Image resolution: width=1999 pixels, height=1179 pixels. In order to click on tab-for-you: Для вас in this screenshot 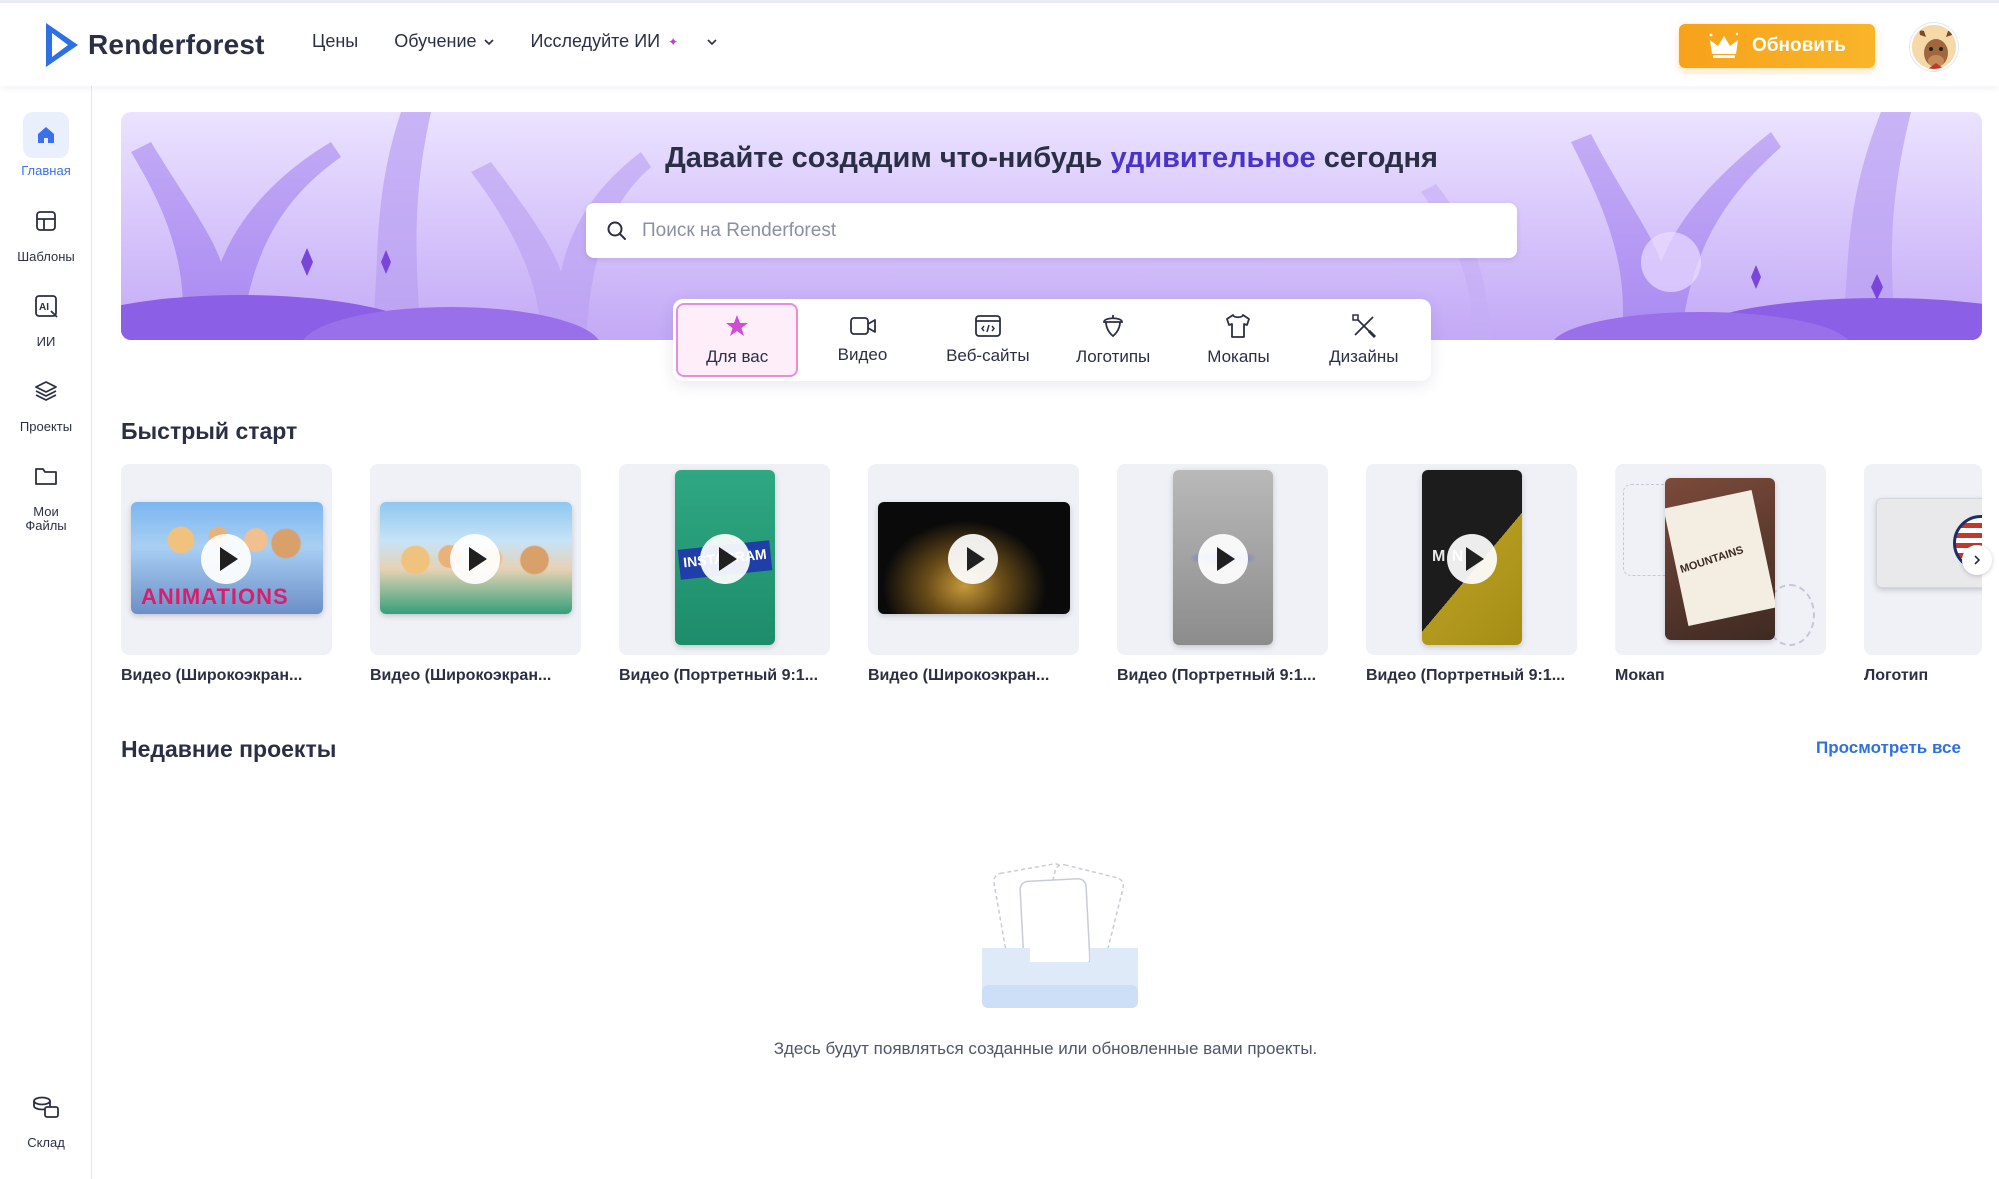, I will do `click(737, 340)`.